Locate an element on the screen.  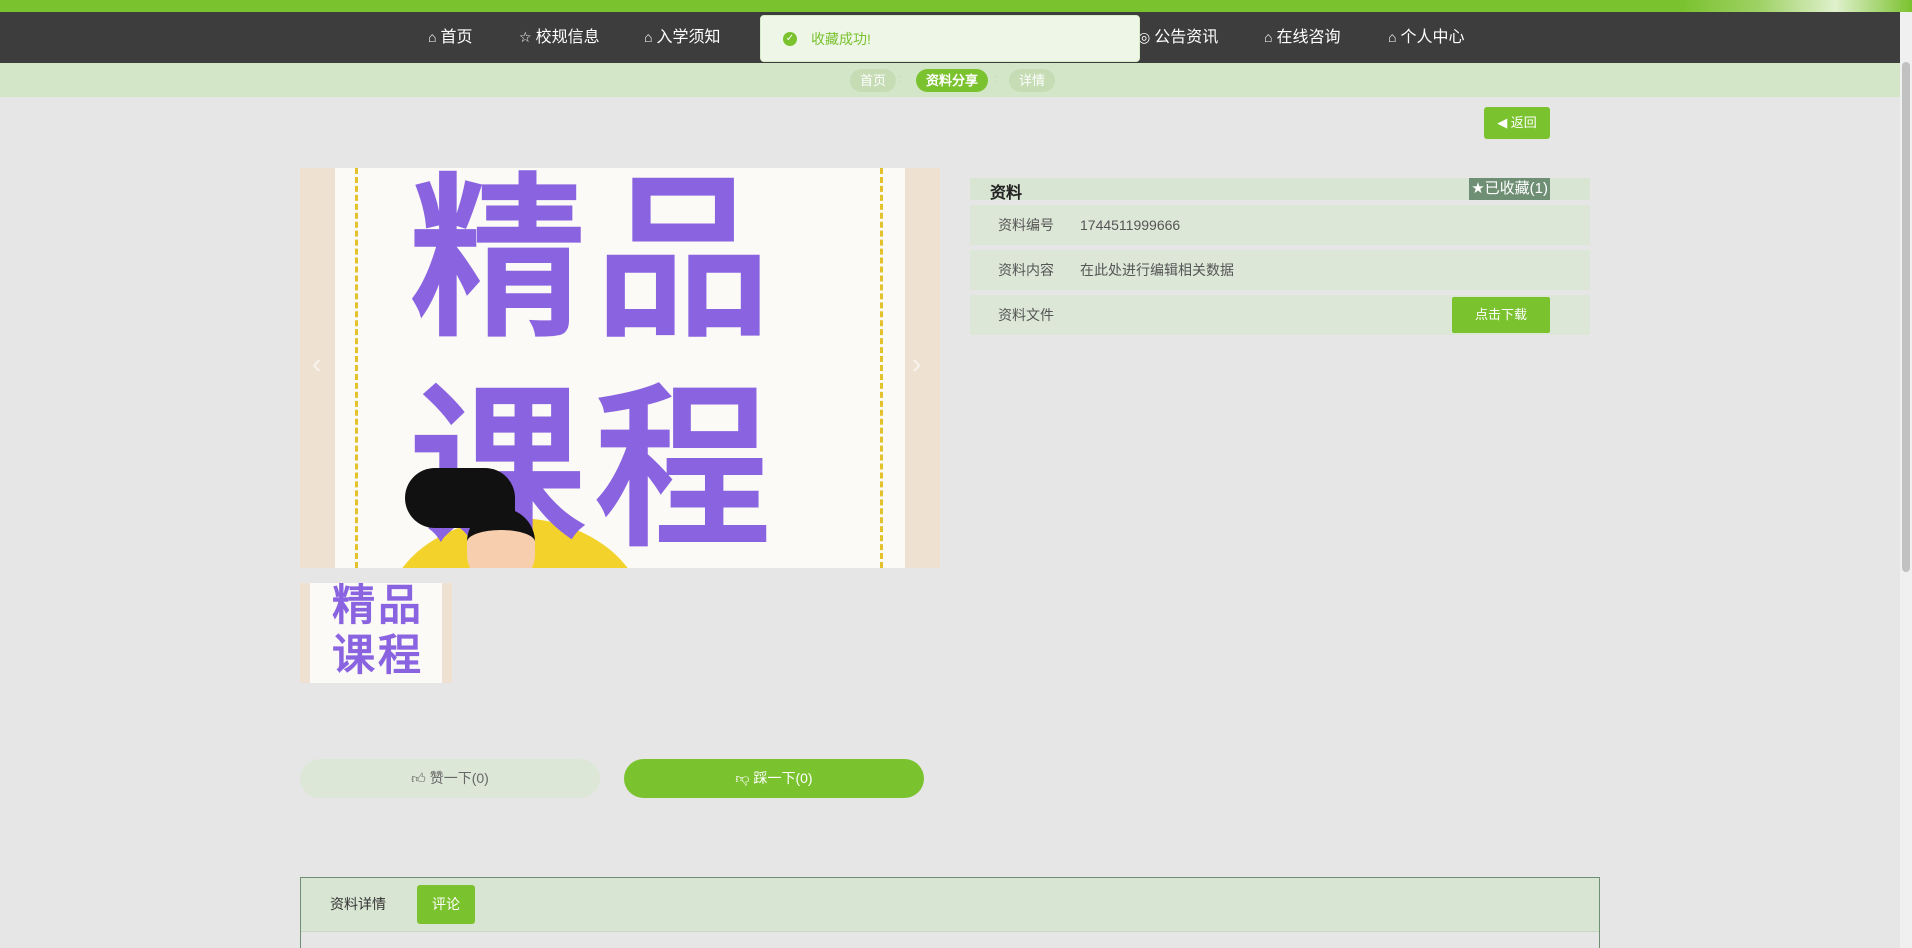
check-circle-icon: ✓ is located at coordinates (790, 38).